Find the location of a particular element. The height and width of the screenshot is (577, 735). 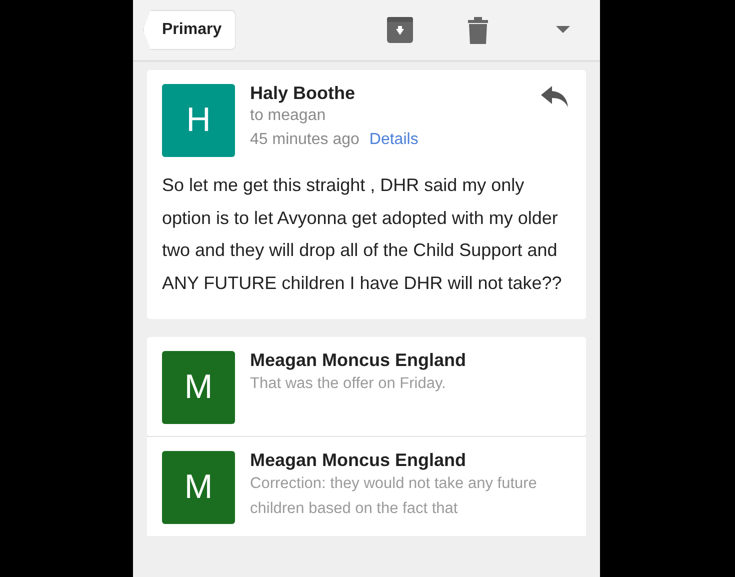

message-snippet: Correction: they would not take any future children based on the fact that is located at coordinates (394, 496).